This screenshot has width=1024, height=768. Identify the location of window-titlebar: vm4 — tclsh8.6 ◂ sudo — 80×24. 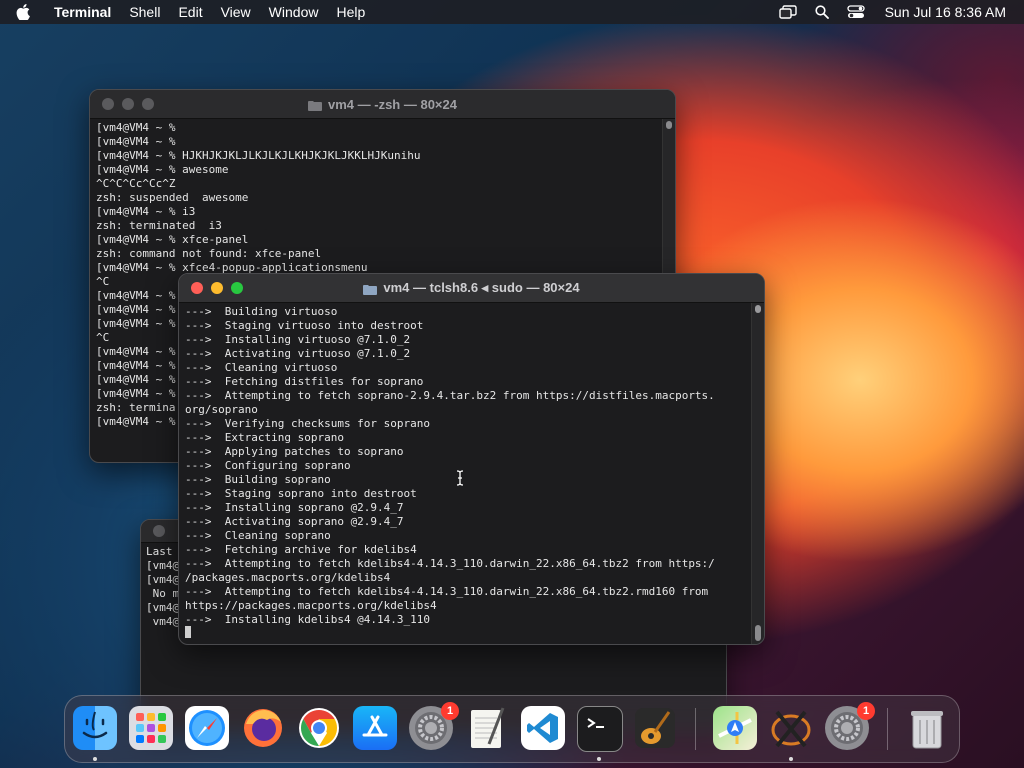
(471, 288).